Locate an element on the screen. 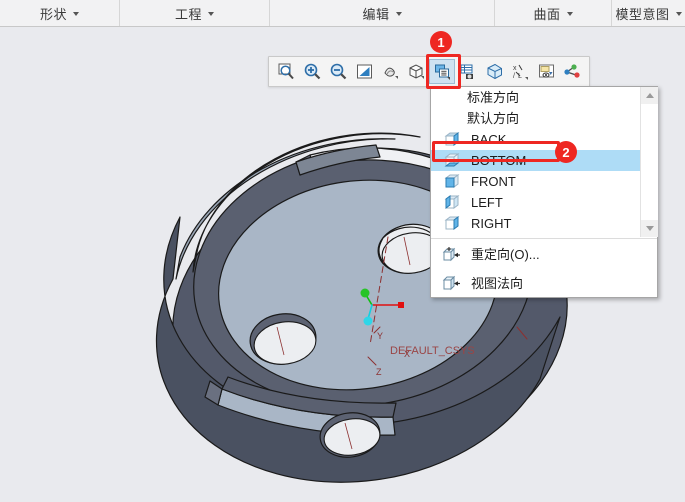 The width and height of the screenshot is (685, 502). datum-display-button: x / L is located at coordinates (520, 71).